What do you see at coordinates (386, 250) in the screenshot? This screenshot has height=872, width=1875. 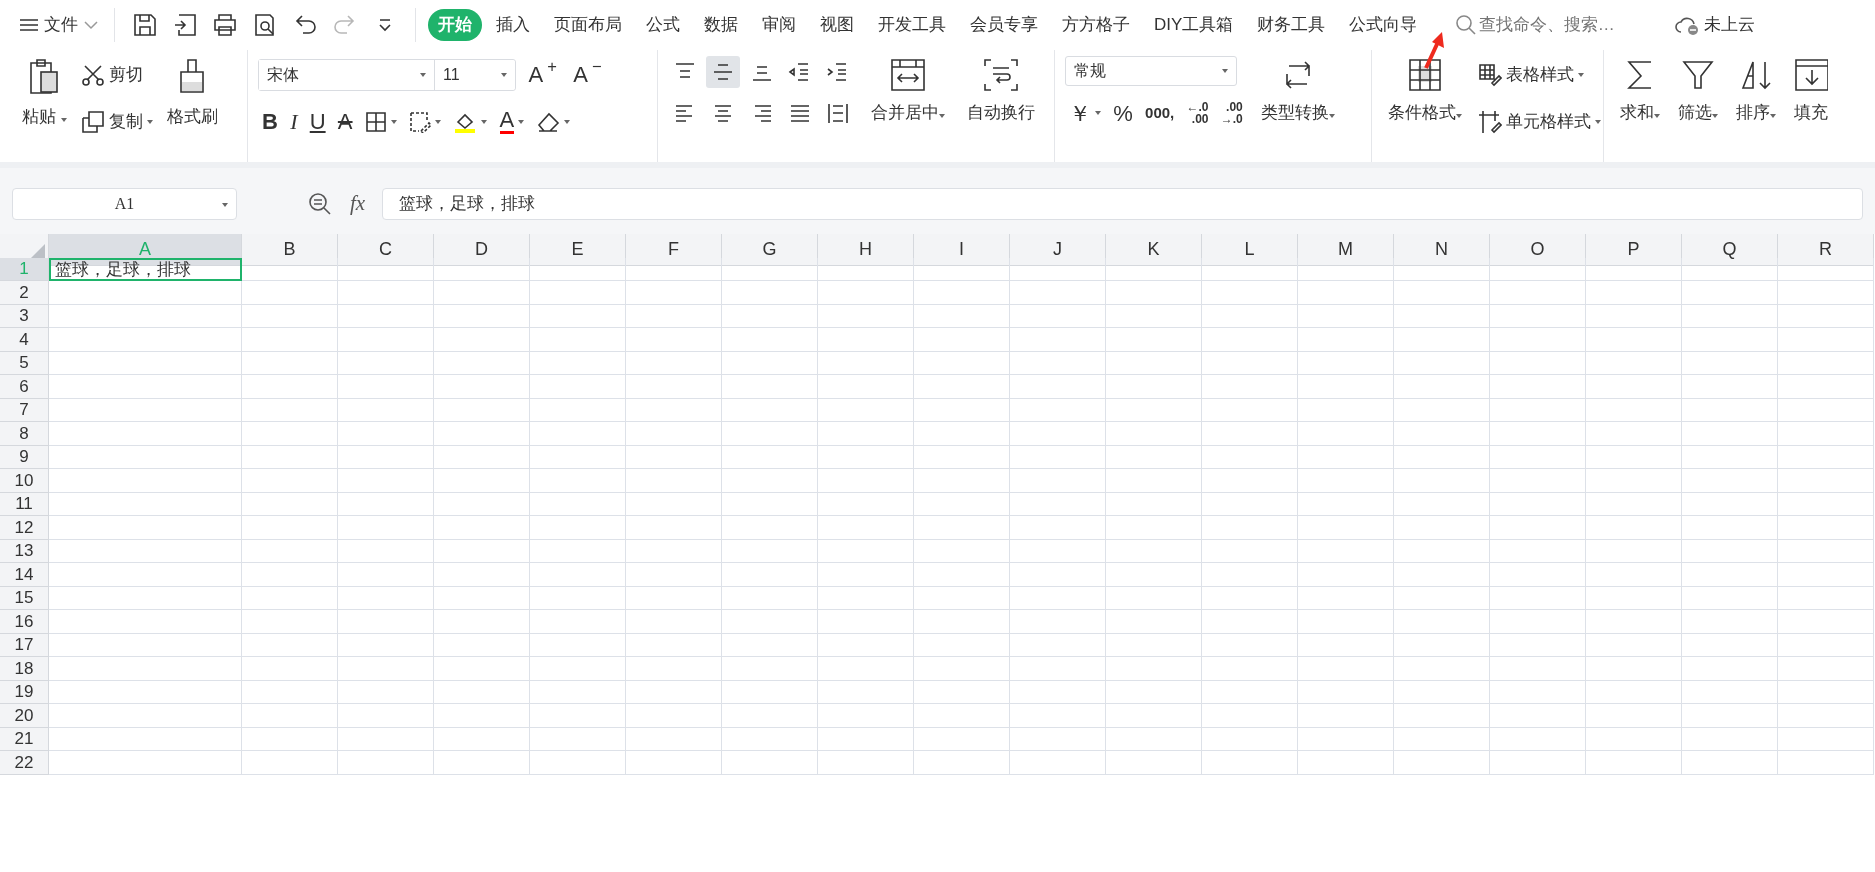 I see `column-header: C` at bounding box center [386, 250].